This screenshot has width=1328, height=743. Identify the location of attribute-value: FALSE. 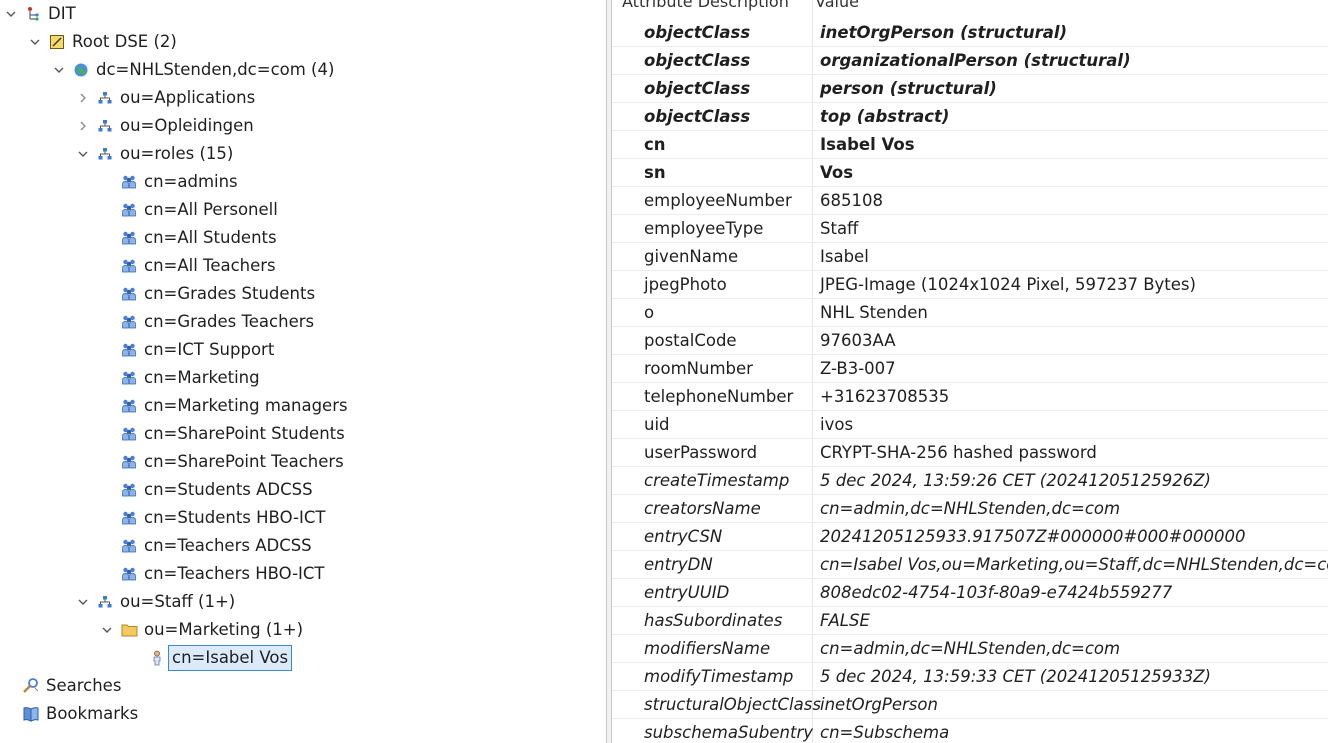
(845, 621).